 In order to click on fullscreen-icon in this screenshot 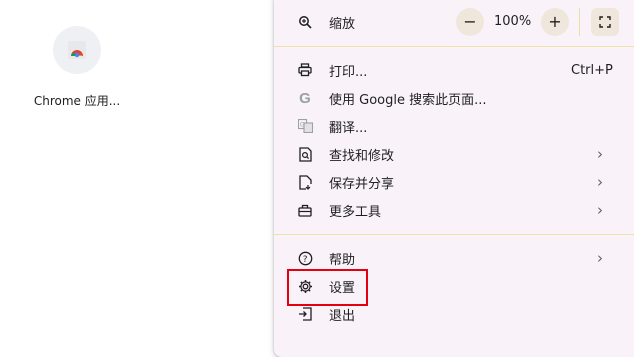, I will do `click(605, 22)`.